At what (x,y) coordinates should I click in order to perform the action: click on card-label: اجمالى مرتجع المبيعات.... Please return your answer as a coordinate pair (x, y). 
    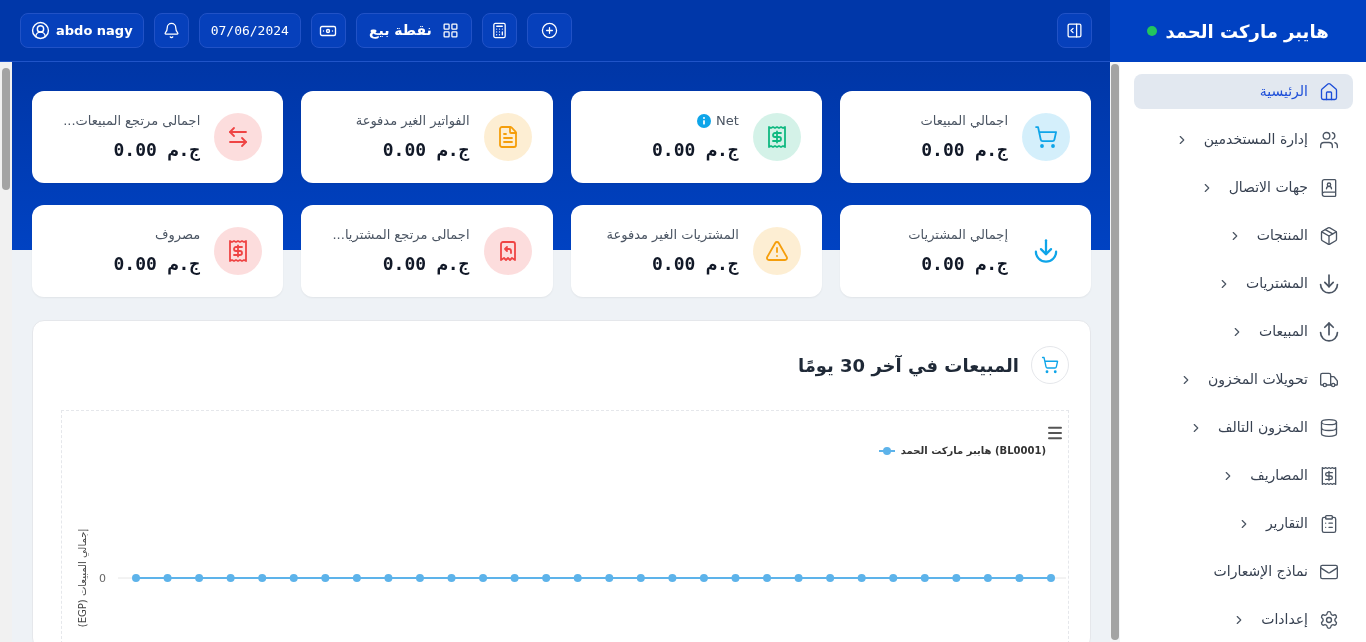
    Looking at the image, I should click on (132, 120).